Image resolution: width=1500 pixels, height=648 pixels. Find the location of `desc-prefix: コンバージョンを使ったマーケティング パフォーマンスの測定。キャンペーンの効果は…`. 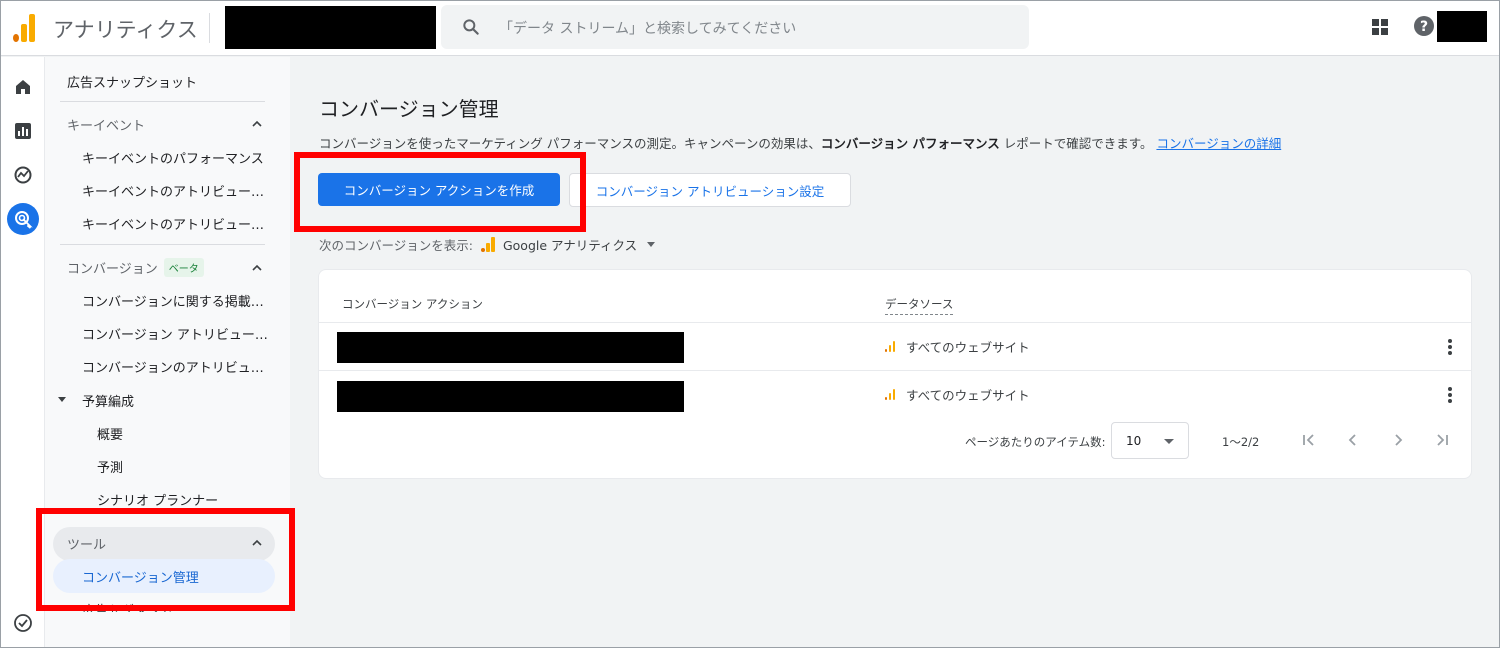

desc-prefix: コンバージョンを使ったマーケティング パフォーマンスの測定。キャンペーンの効果は… is located at coordinates (570, 143).